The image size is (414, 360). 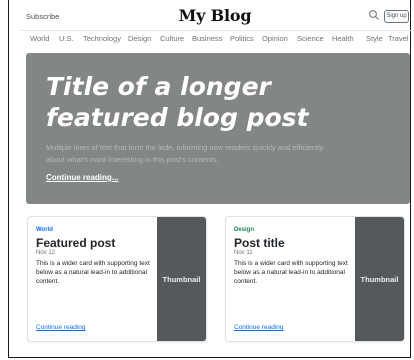 I want to click on card-date: Nov 11, so click(x=243, y=253).